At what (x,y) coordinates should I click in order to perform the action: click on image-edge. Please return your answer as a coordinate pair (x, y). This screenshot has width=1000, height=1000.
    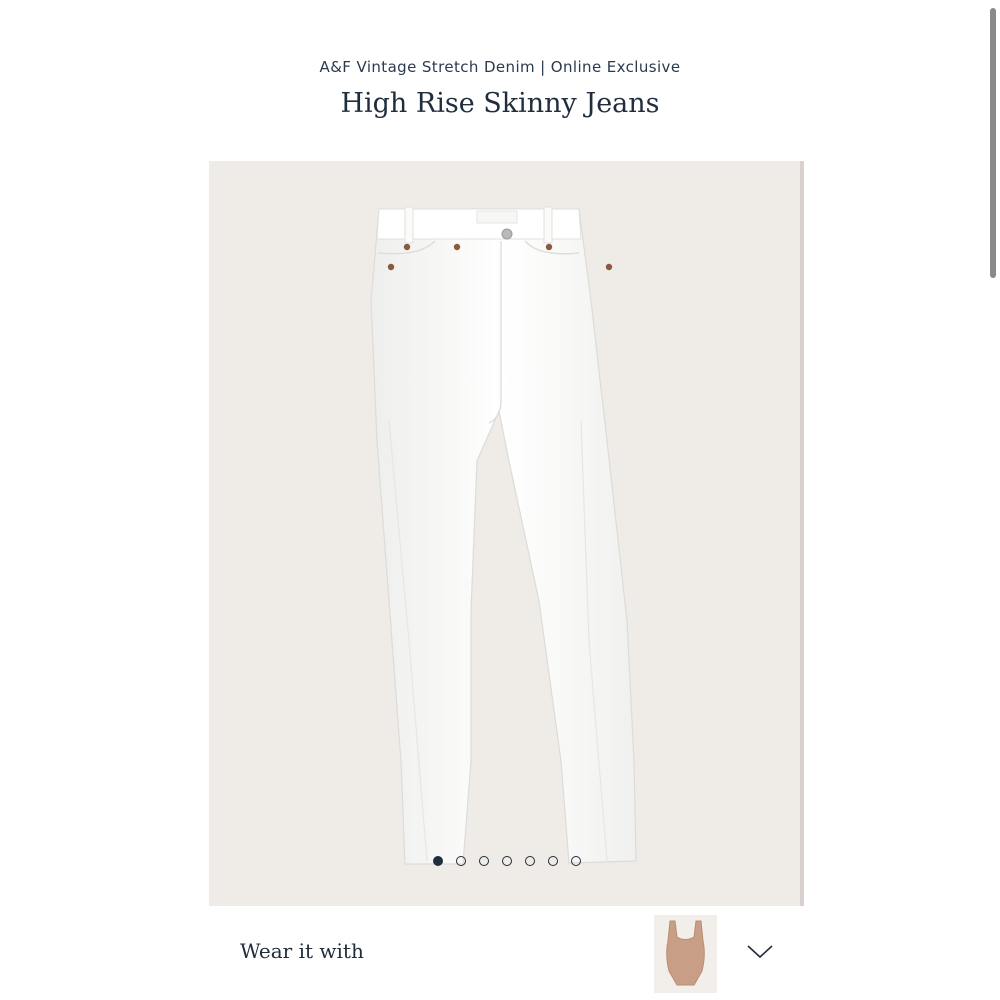
    Looking at the image, I should click on (802, 533).